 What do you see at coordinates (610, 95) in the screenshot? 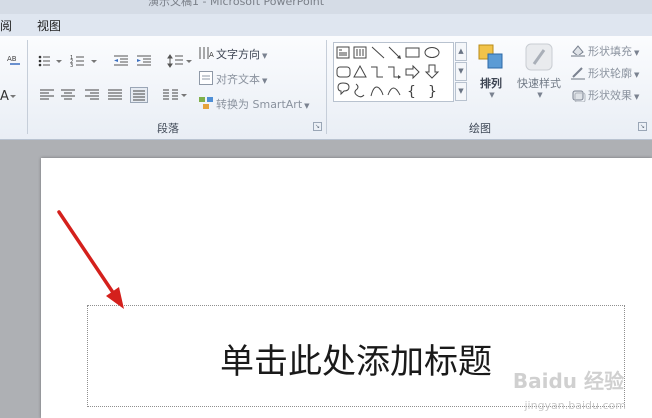
I see `shape-effects-label: 形状效果` at bounding box center [610, 95].